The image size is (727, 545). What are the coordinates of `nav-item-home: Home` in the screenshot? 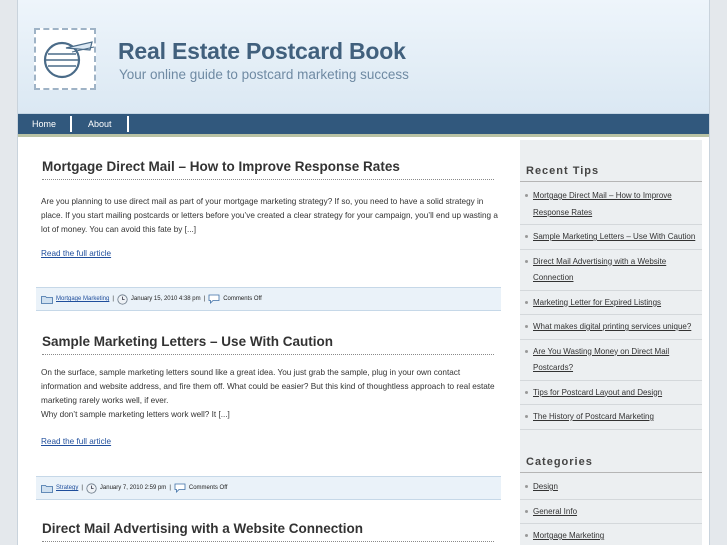 It's located at (44, 124).